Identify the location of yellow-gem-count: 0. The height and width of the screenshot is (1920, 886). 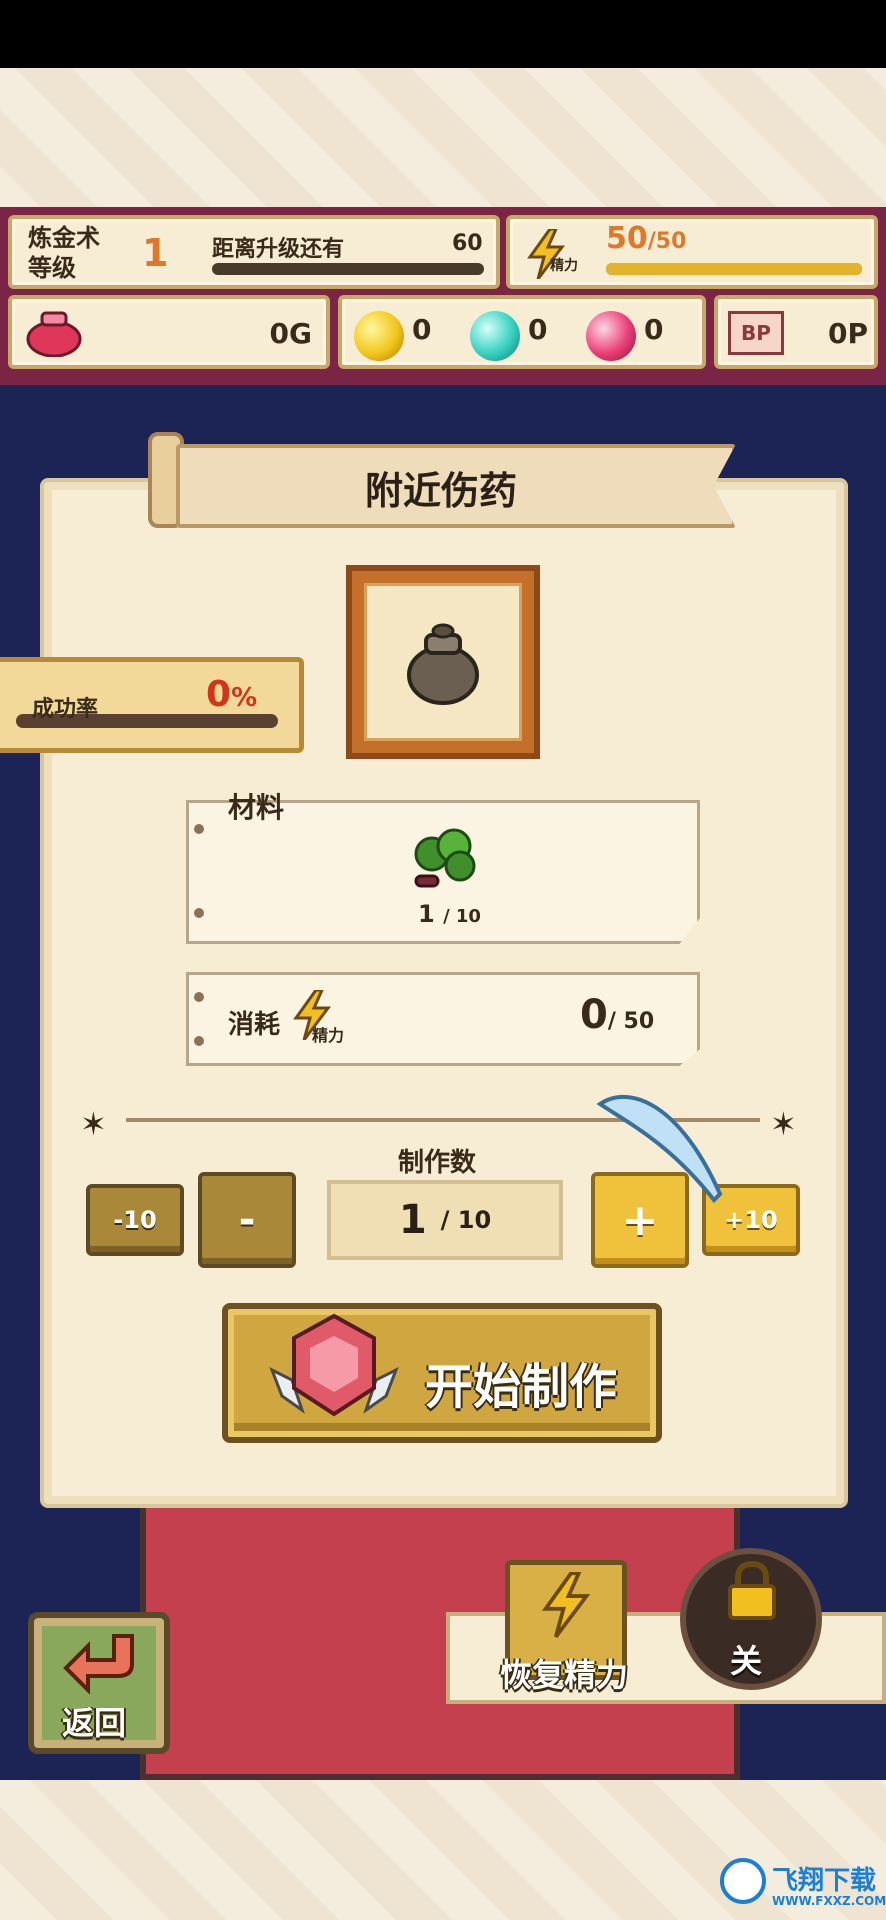
(422, 329).